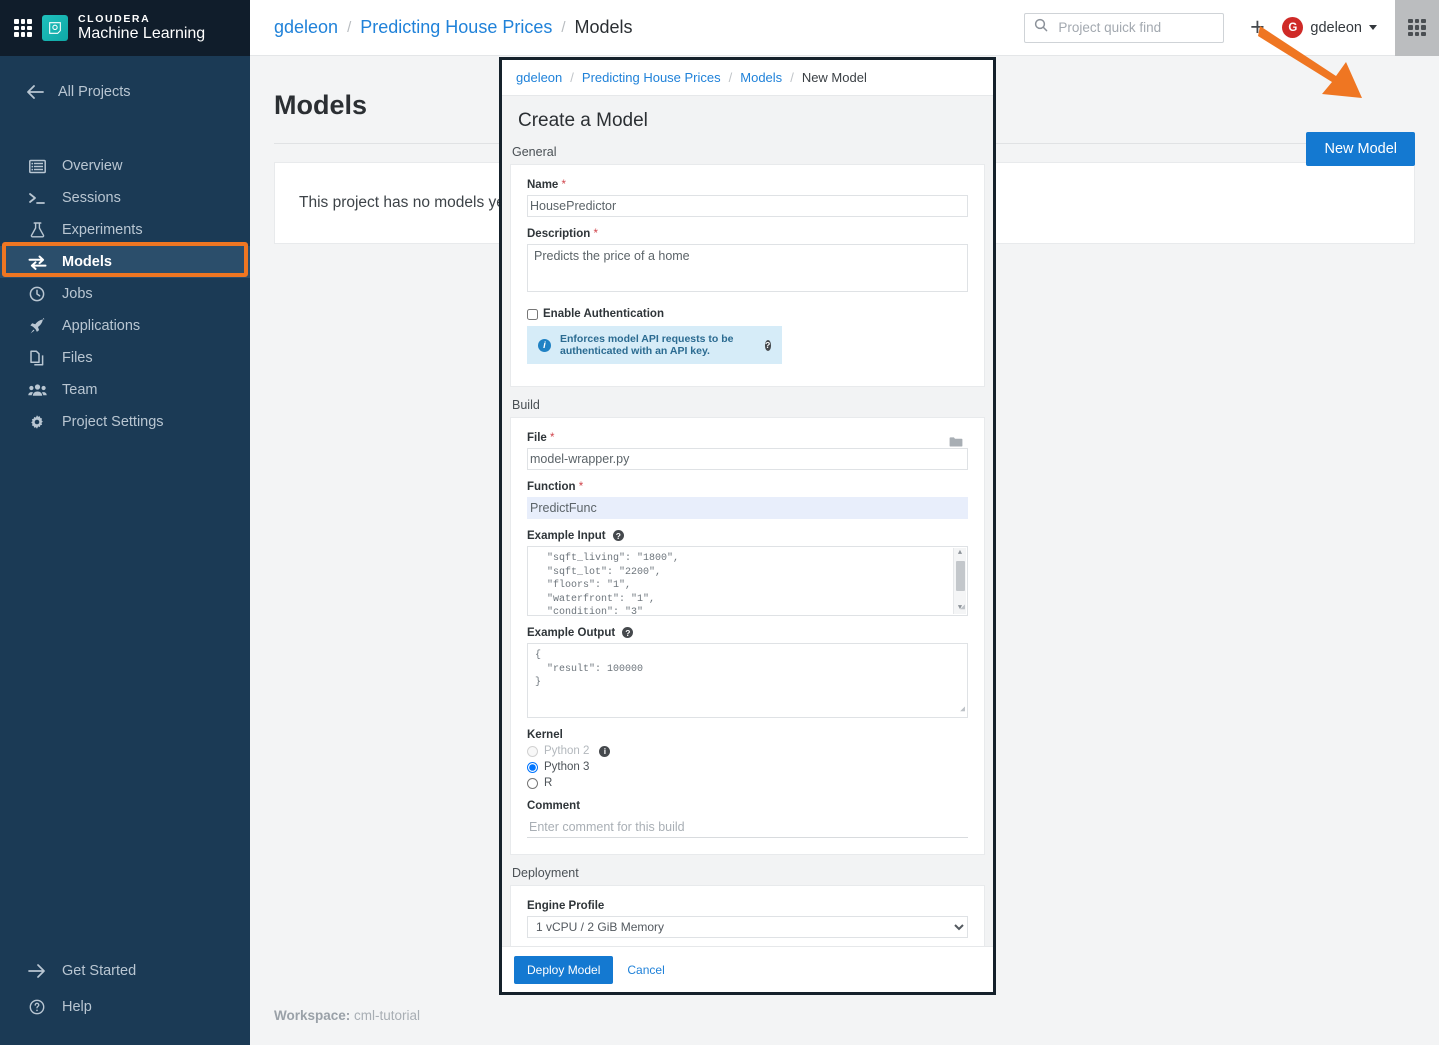  Describe the element at coordinates (1417, 28) in the screenshot. I see `app-grid-icon` at that location.